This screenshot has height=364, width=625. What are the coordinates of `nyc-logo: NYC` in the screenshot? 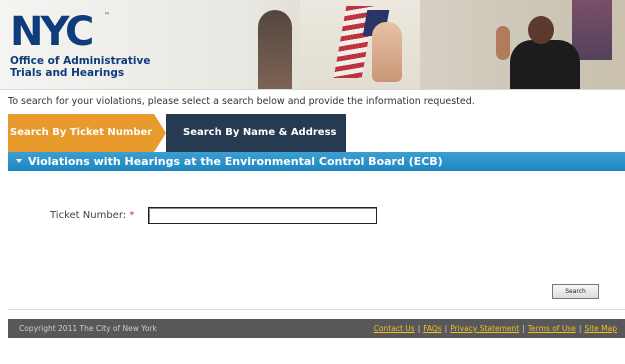 It's located at (52, 32).